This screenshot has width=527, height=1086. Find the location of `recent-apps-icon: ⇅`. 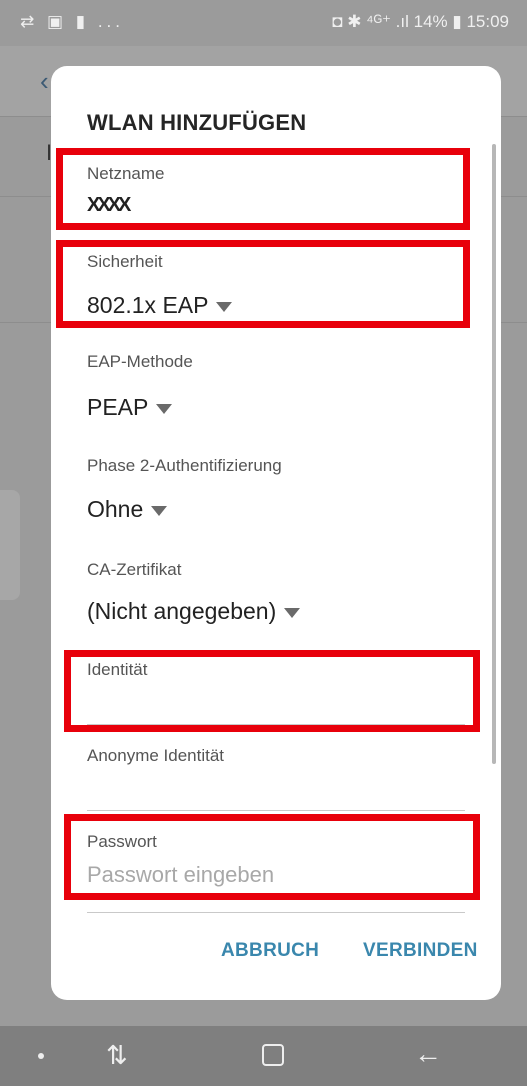

recent-apps-icon: ⇅ is located at coordinates (117, 1055).